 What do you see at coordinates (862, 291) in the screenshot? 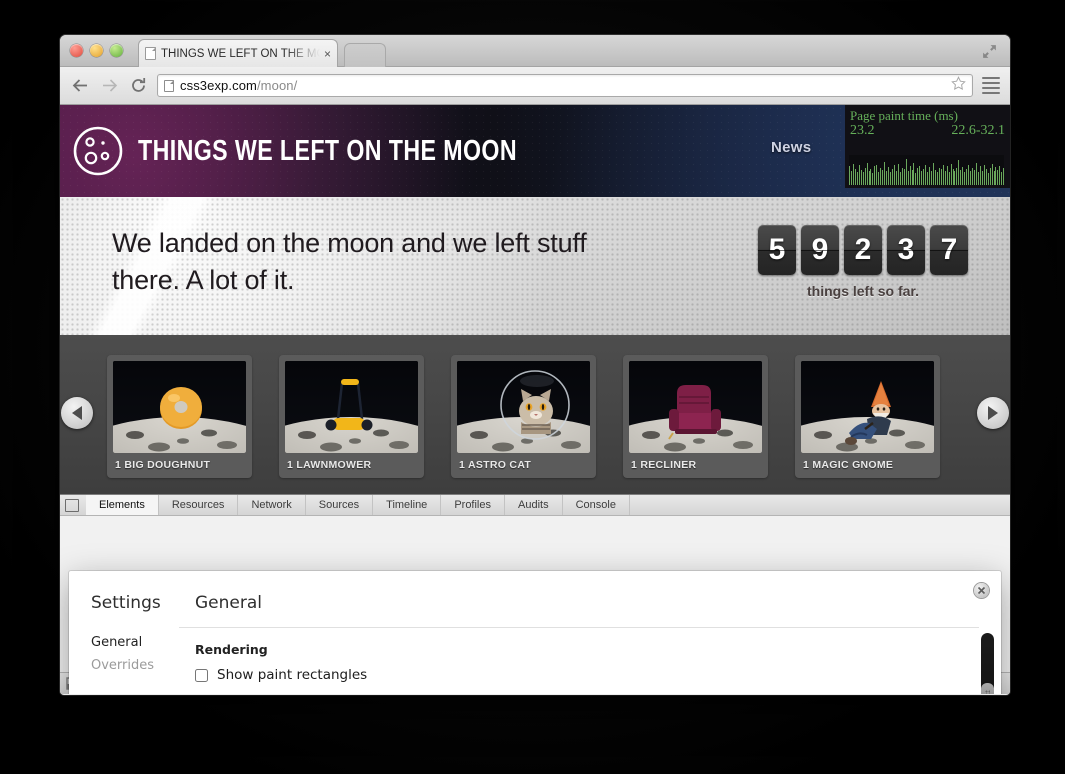
I see `counter-caption: things left so far.` at bounding box center [862, 291].